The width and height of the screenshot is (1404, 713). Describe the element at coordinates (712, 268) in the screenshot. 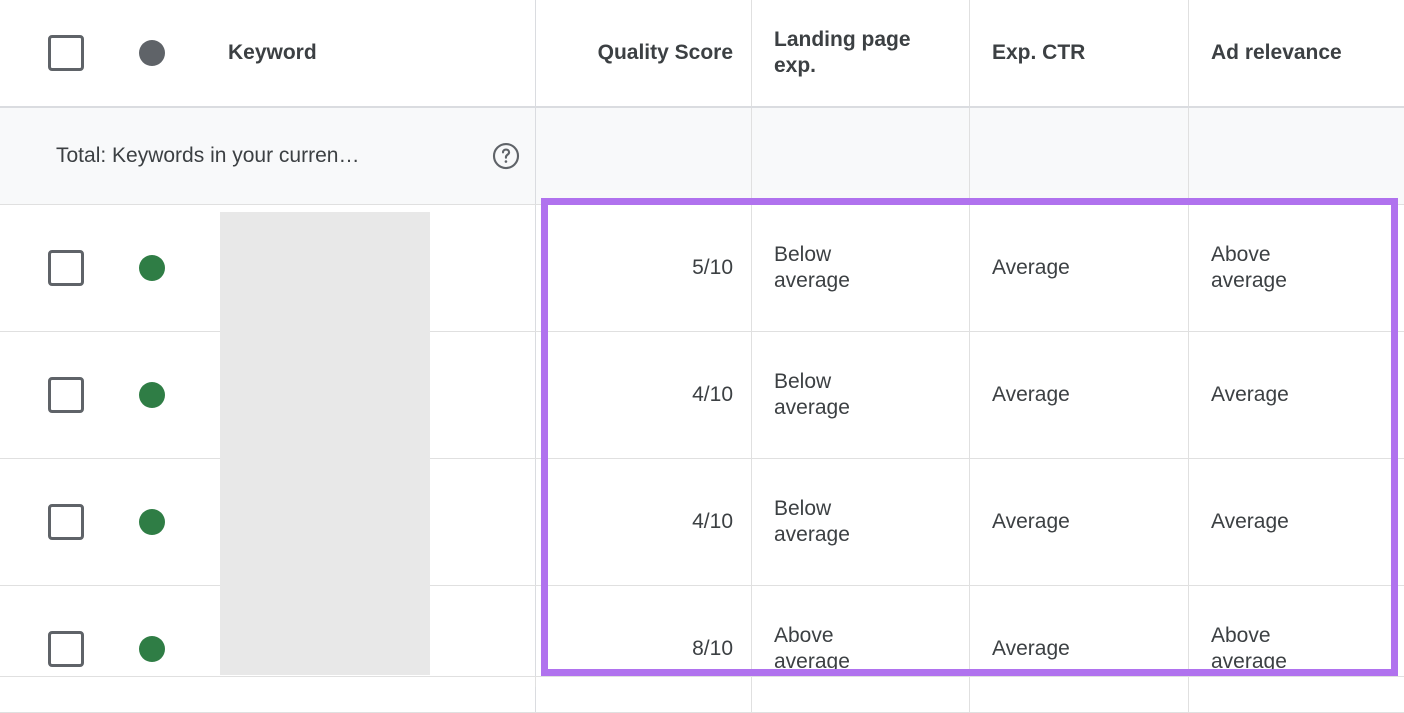

I see `row-cell-quality-score-value: 5/10` at that location.